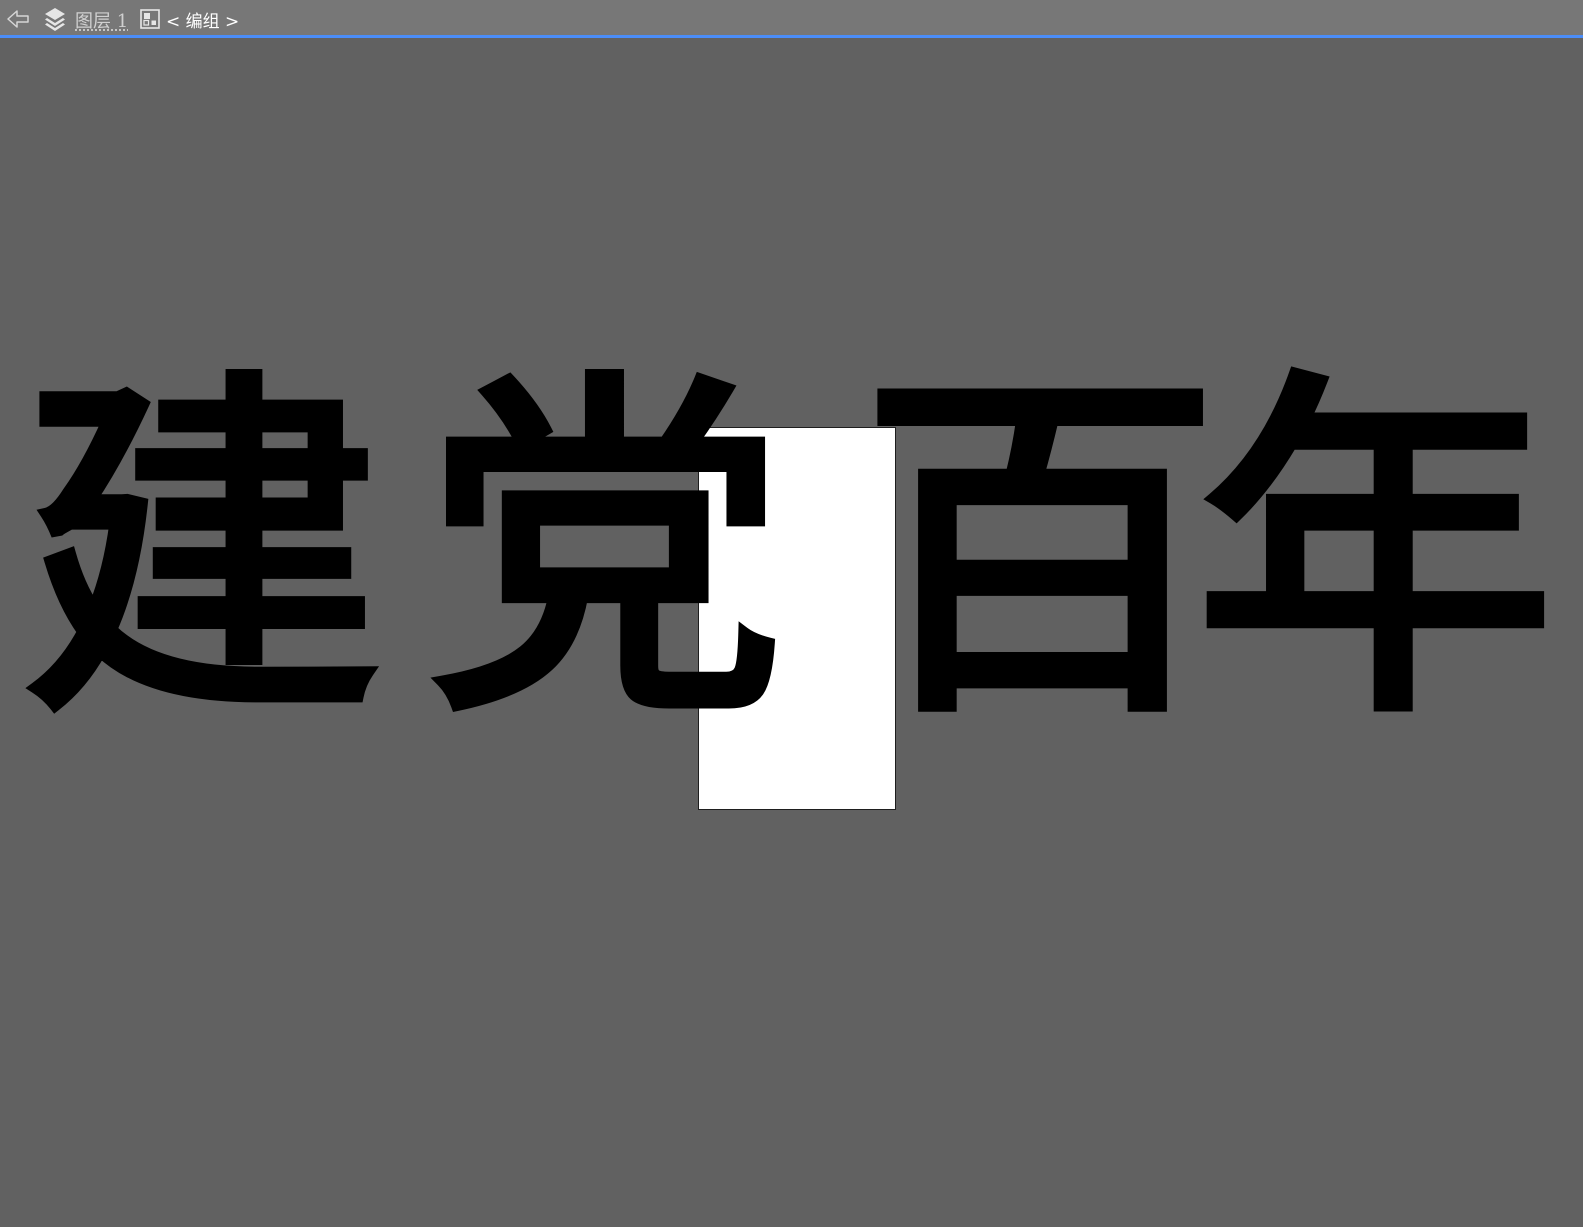 This screenshot has height=1227, width=1583. Describe the element at coordinates (605, 551) in the screenshot. I see `calligraphy-char-dang: 党` at that location.